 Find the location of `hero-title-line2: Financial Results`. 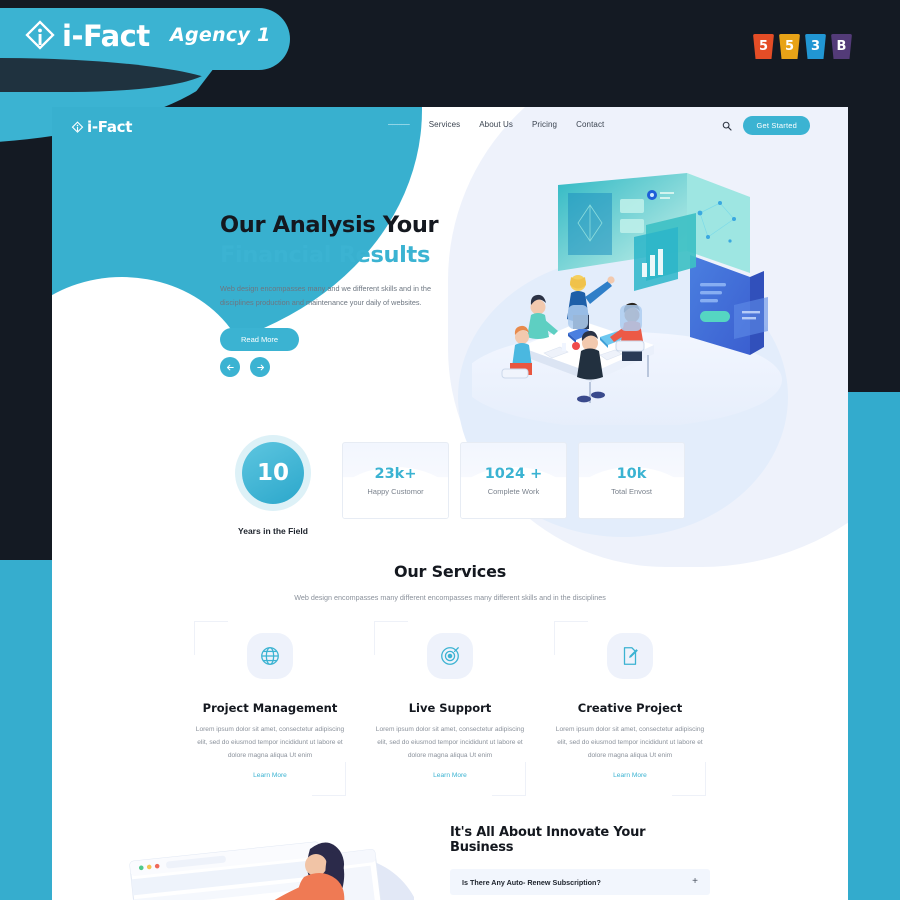

hero-title-line2: Financial Results is located at coordinates (325, 254).